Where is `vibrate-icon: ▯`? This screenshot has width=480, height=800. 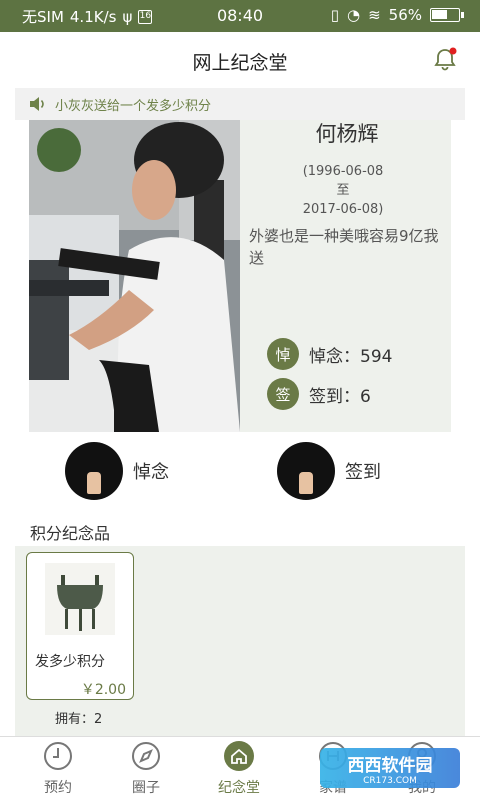
vibrate-icon: ▯ is located at coordinates (334, 15).